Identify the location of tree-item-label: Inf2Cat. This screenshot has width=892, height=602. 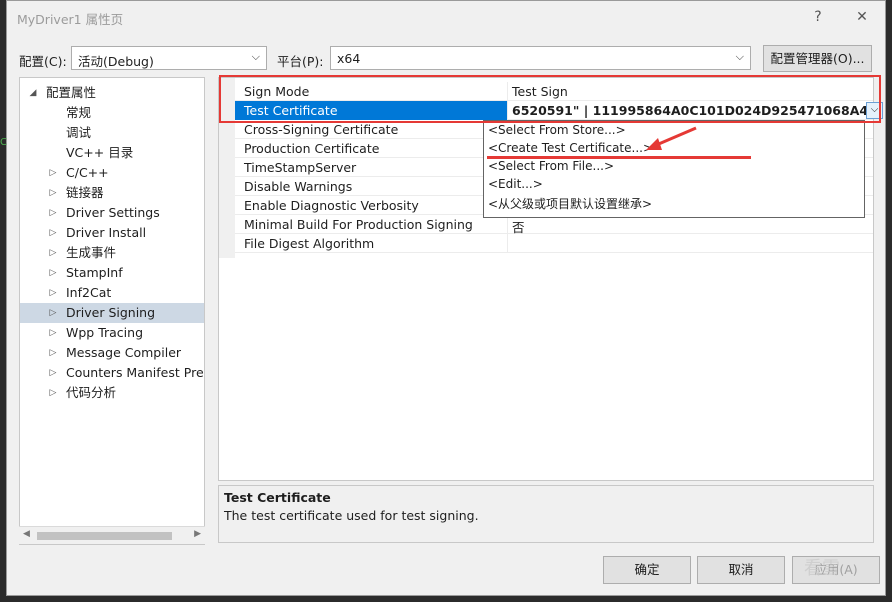
(89, 292).